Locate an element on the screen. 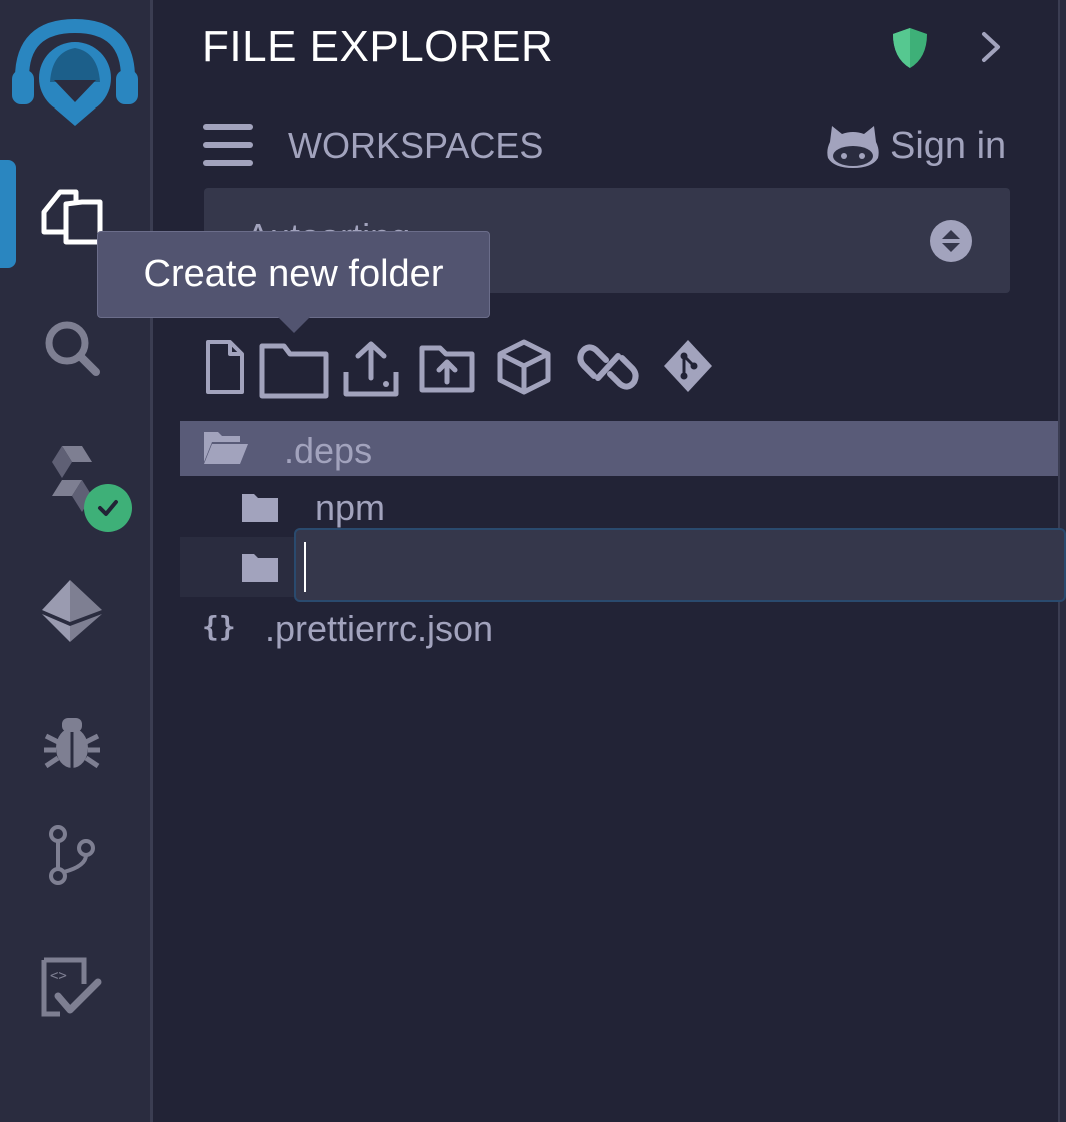 The width and height of the screenshot is (1066, 1122). upload-folder-icon is located at coordinates (447, 368).